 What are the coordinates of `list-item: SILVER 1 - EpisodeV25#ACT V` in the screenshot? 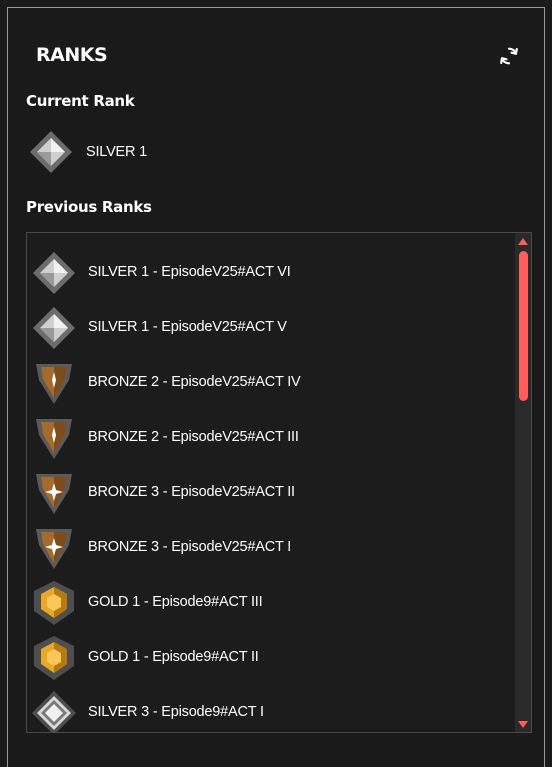 It's located at (271, 330).